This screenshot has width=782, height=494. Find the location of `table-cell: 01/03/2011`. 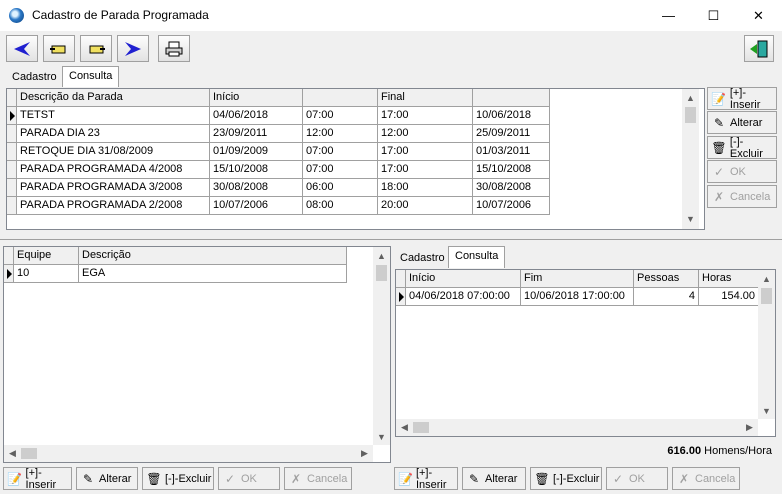

table-cell: 01/03/2011 is located at coordinates (511, 152).